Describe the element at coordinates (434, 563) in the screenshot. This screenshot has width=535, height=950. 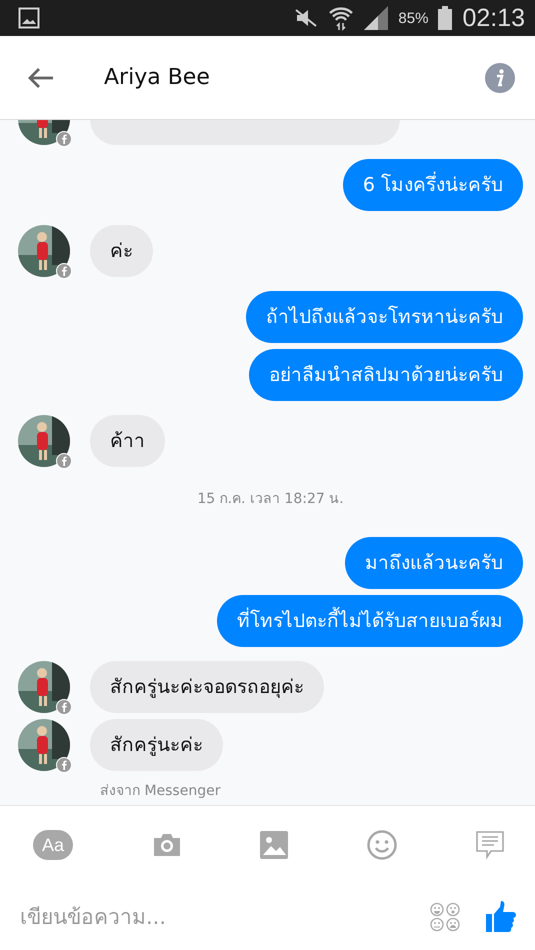
I see `sent-message: มาถึงแล้วนะครับ` at that location.